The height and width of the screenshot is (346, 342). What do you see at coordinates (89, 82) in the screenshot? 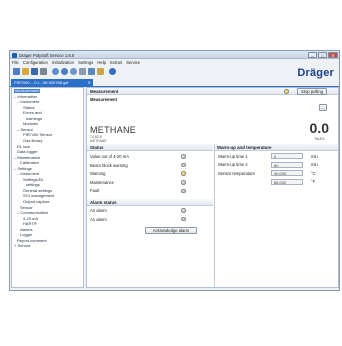
I see `tab-close-icon: ✕` at bounding box center [89, 82].